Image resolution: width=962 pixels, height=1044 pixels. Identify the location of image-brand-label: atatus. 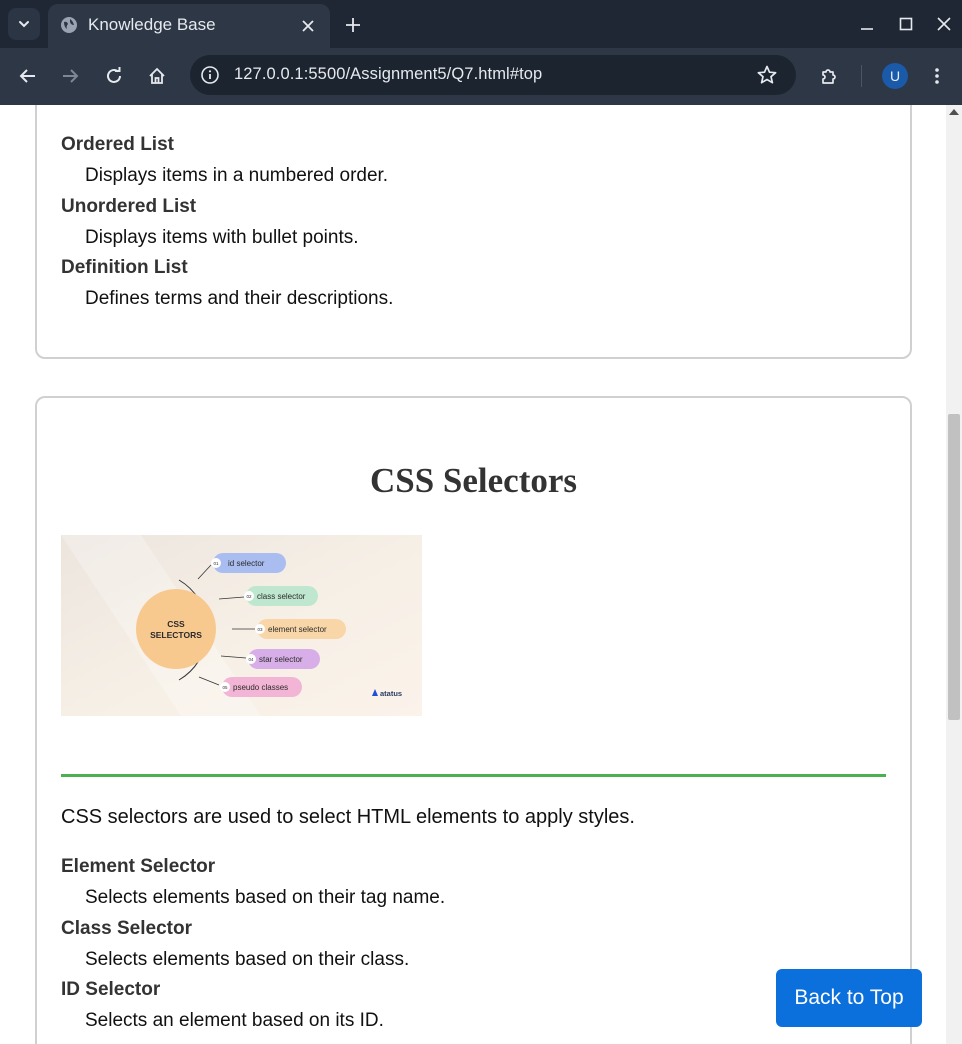
(391, 693).